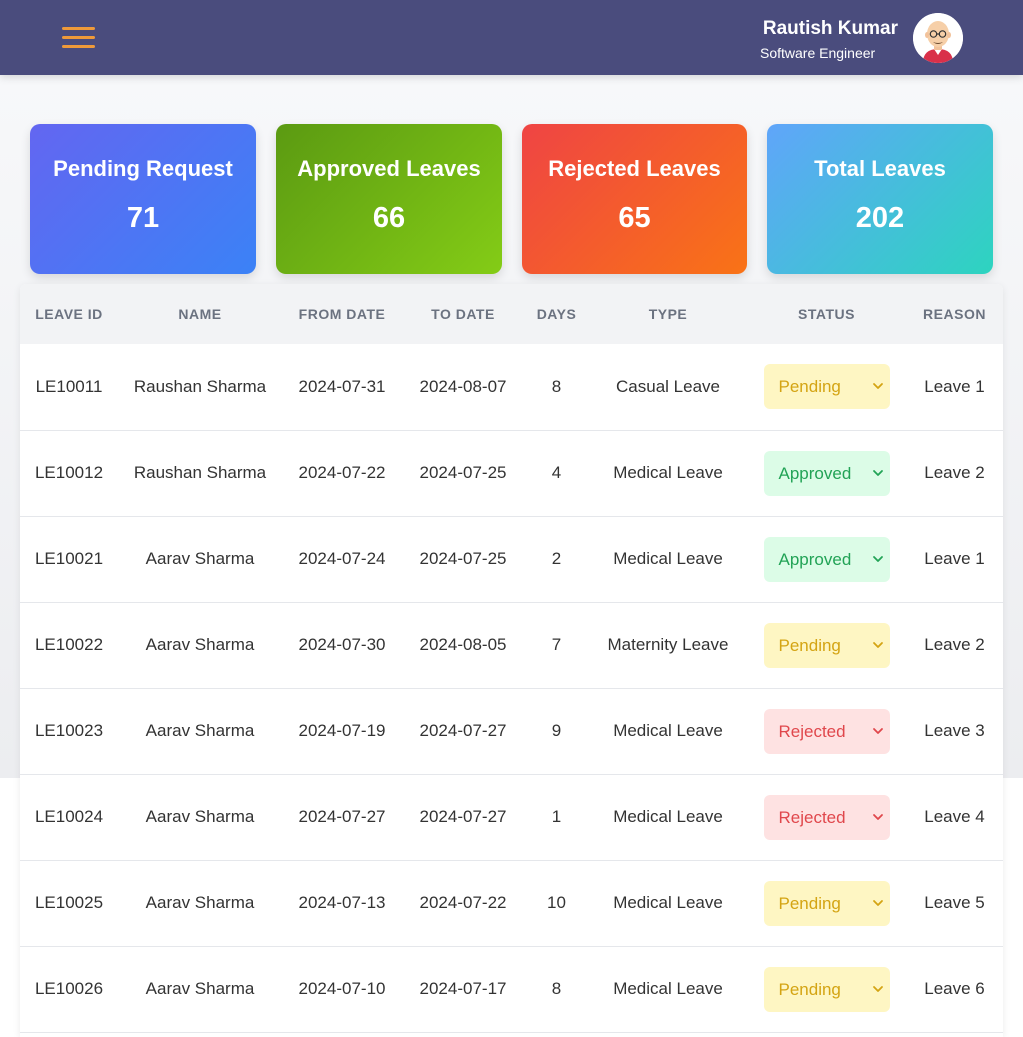 This screenshot has width=1023, height=1037. I want to click on status-cell: Approved, so click(826, 473).